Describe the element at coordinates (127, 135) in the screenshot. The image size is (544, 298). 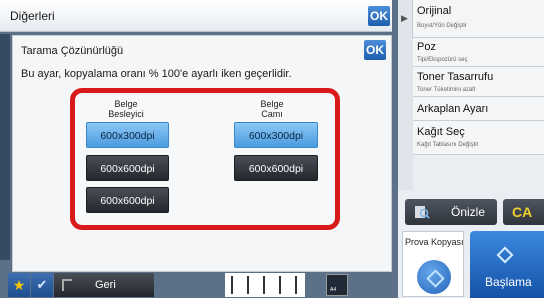
I see `feeder-resolution-option: 600x300dpi` at that location.